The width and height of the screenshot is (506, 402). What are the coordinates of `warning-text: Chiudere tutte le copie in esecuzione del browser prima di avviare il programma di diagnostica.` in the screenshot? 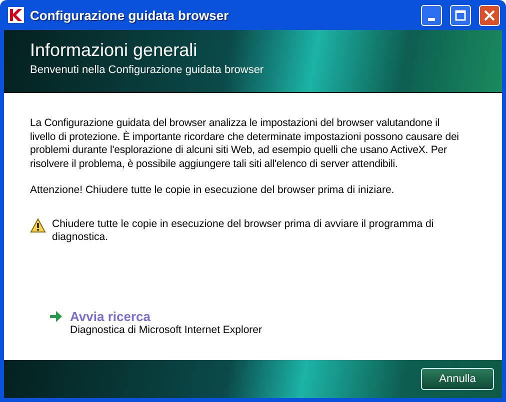 It's located at (243, 231).